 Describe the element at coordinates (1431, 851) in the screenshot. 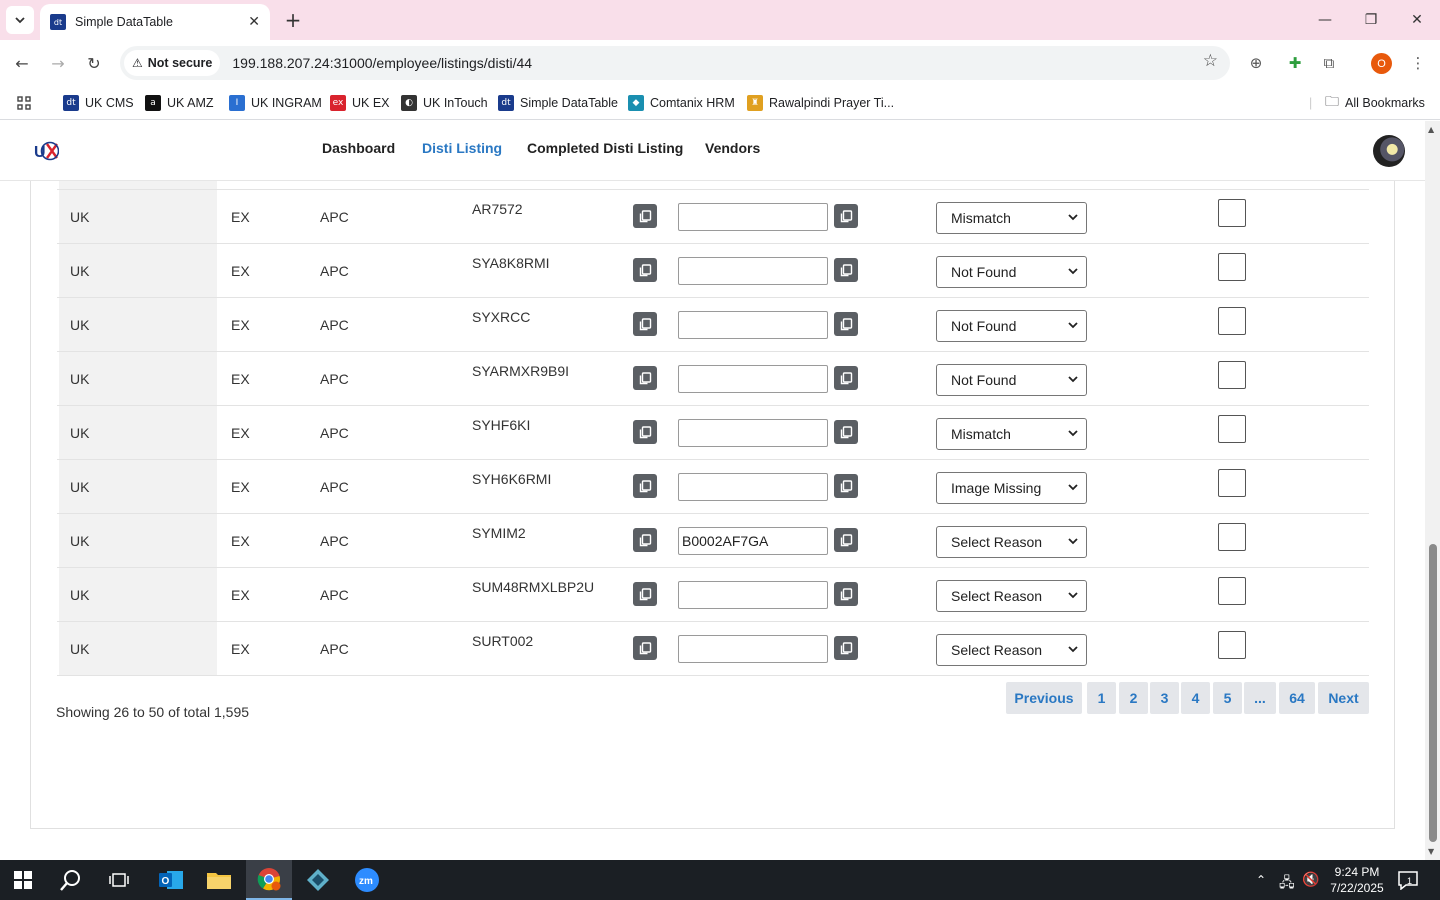

I see `scroll-down-icon: ▼` at that location.